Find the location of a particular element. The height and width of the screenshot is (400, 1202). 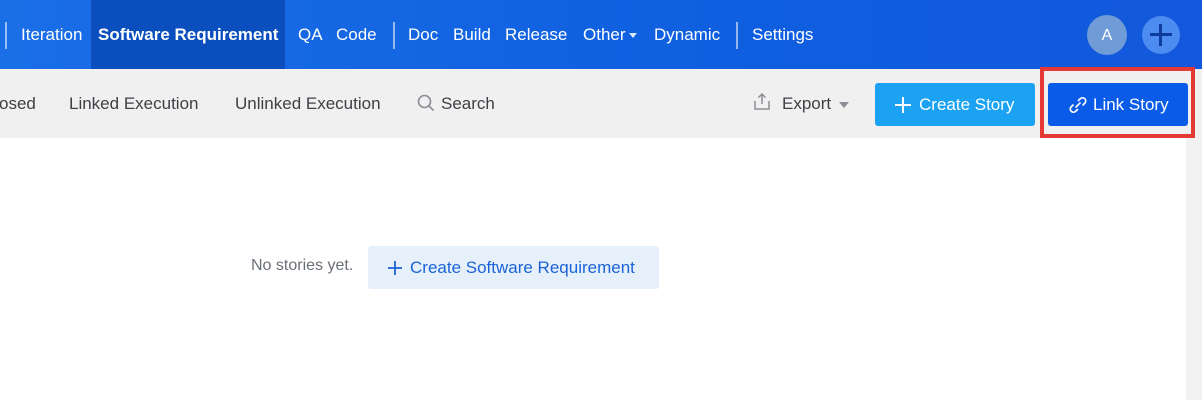

nav-item-label: Code is located at coordinates (356, 34).